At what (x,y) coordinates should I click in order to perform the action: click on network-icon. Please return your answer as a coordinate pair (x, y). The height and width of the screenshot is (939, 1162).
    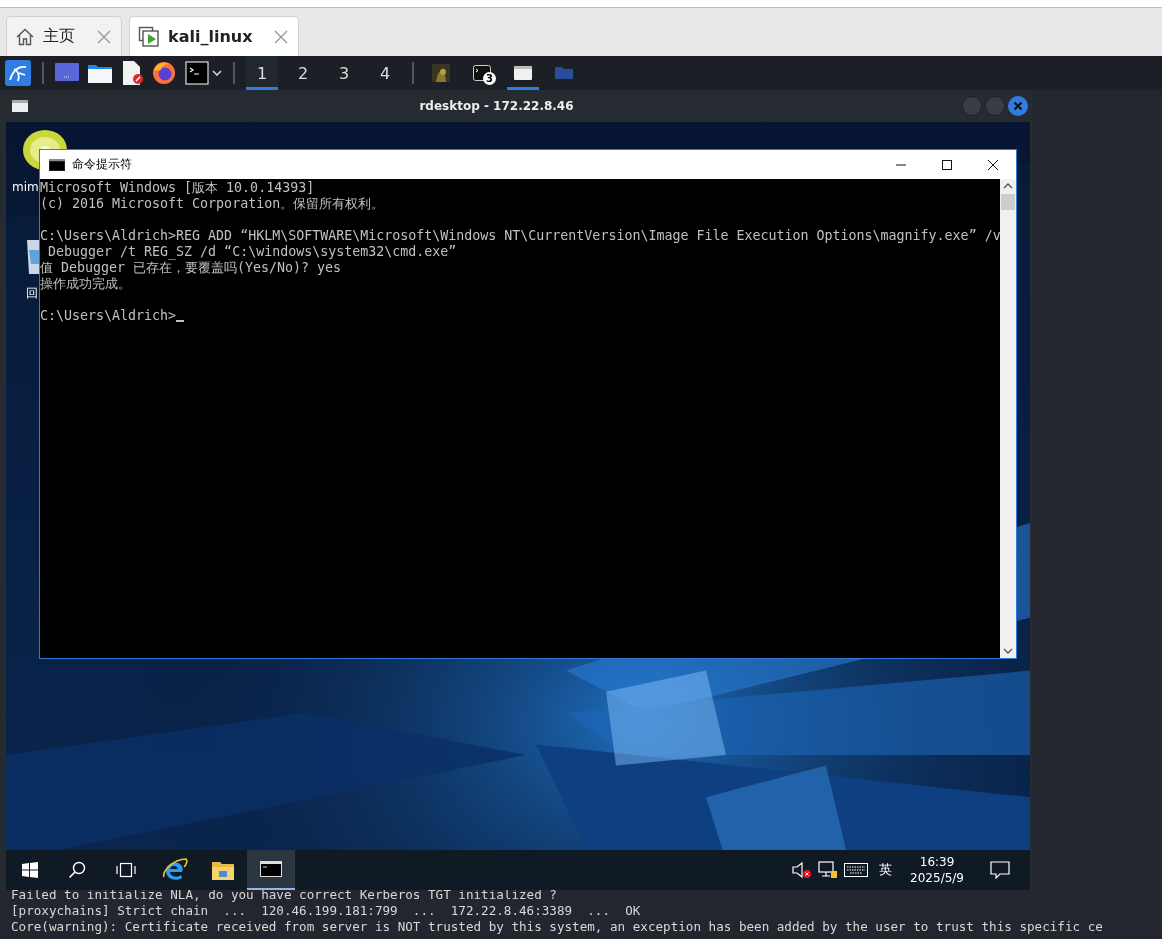
    Looking at the image, I should click on (828, 870).